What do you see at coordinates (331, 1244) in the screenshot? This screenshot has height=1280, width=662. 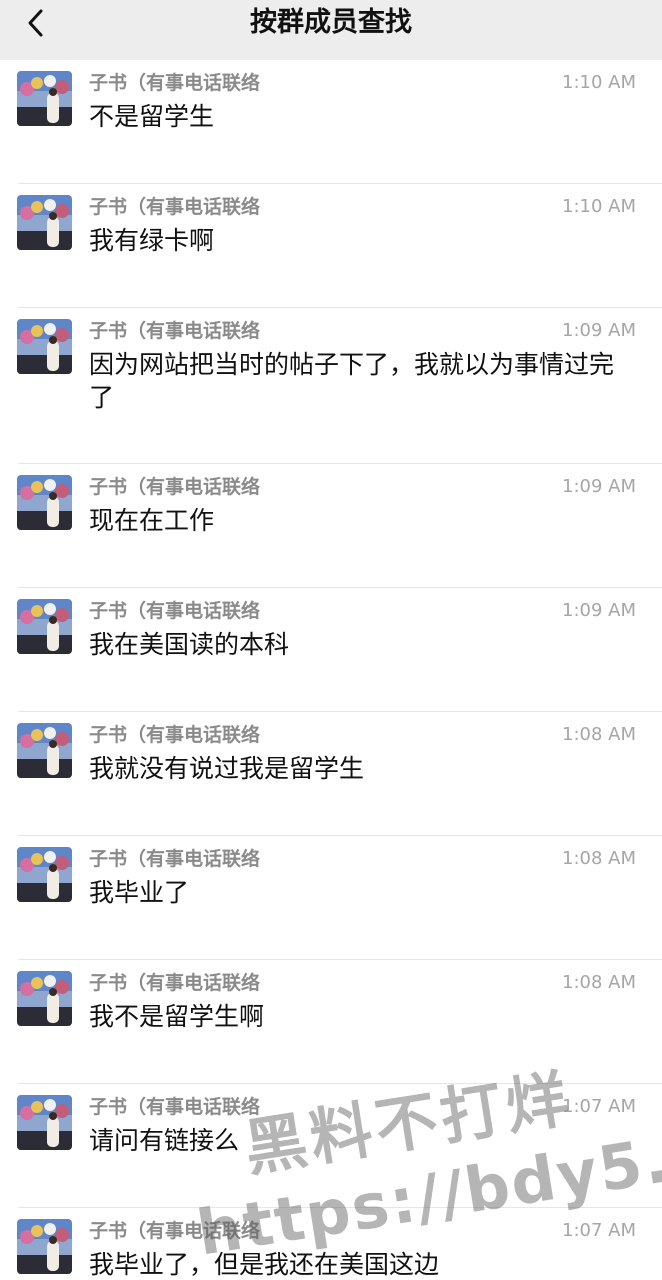 I see `message-row: 子书（有事电话联络 1:07 AM 我毕业了，但是我还在美国这边` at bounding box center [331, 1244].